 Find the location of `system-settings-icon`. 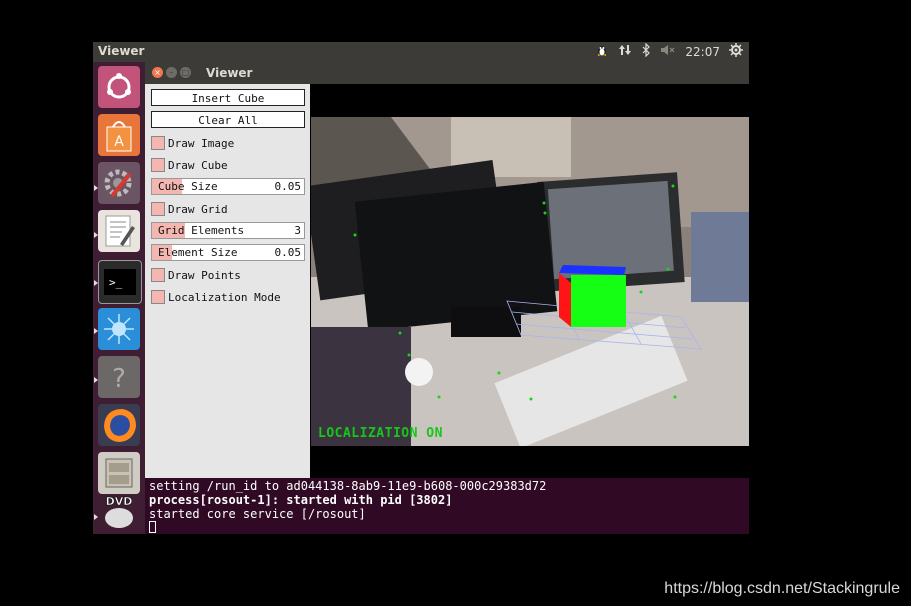

system-settings-icon is located at coordinates (119, 183).